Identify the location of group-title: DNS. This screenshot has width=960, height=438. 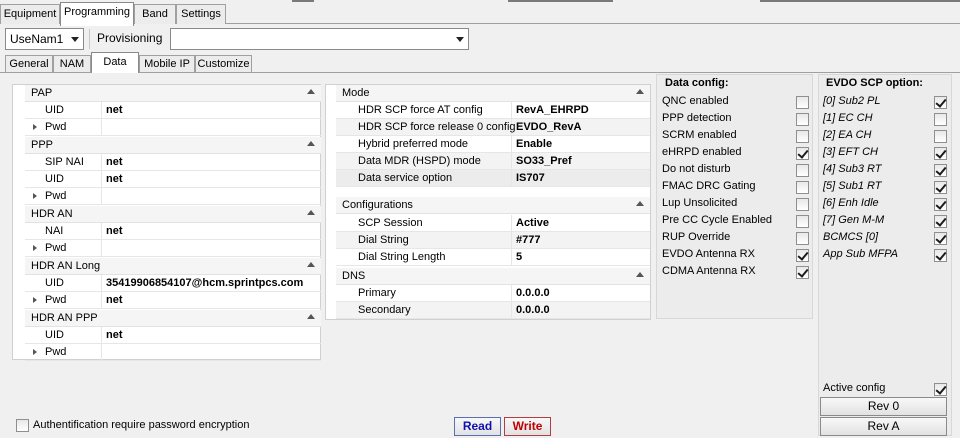
(354, 276).